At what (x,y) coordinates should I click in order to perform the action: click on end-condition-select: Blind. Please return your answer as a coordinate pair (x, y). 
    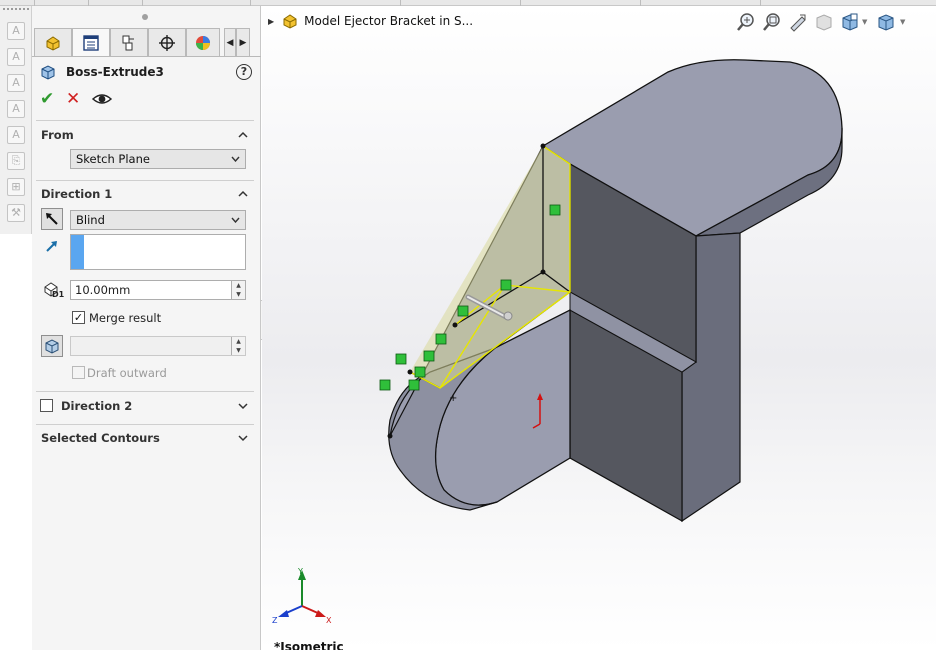
    Looking at the image, I should click on (158, 220).